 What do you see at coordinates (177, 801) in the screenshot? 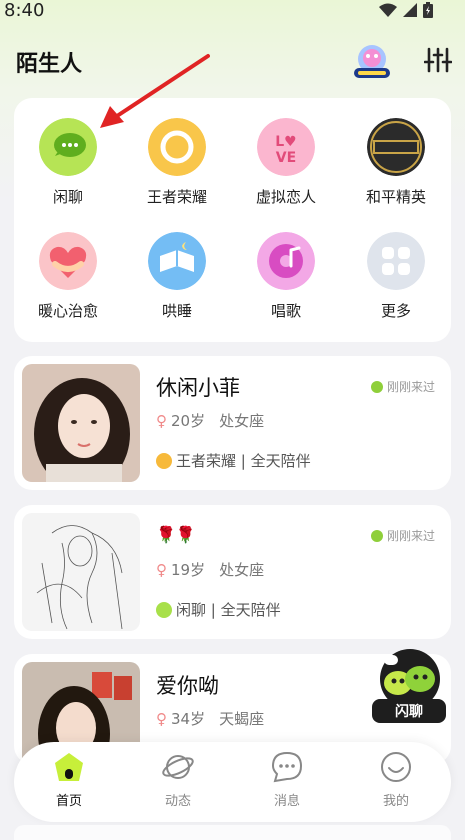
I see `tab-label: 动态` at bounding box center [177, 801].